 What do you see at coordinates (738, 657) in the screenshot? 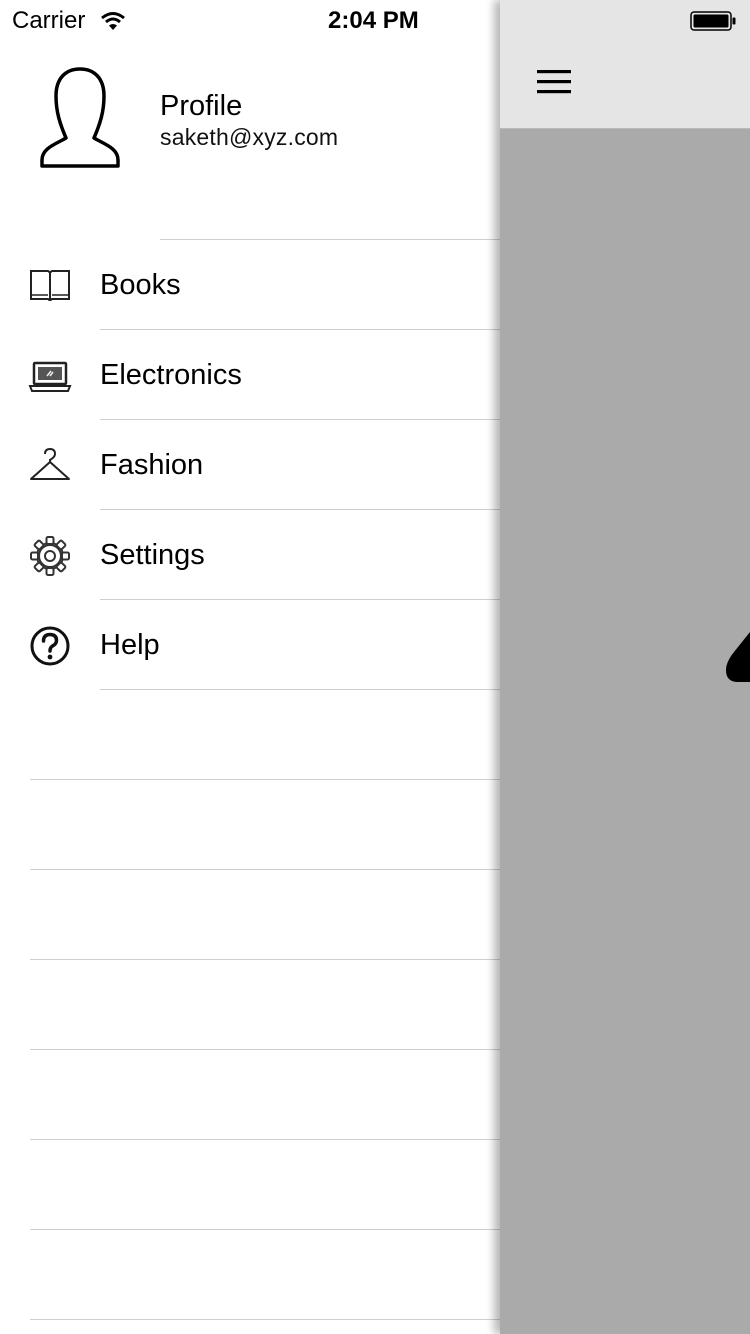
I see `drag-handle-icon` at bounding box center [738, 657].